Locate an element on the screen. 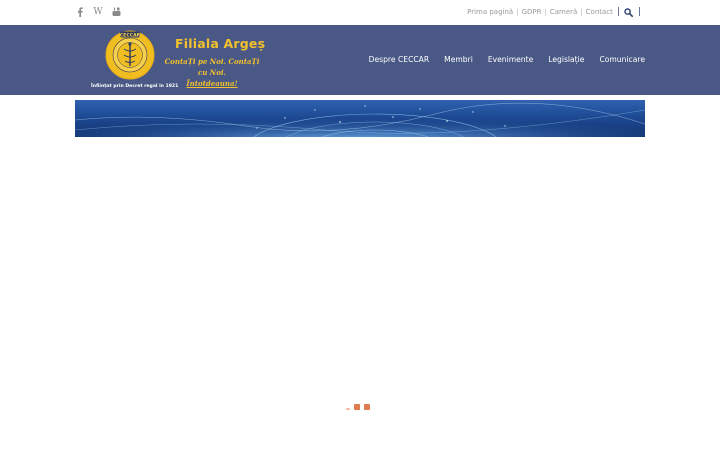 This screenshot has height=450, width=720. loading-indicator is located at coordinates (358, 407).